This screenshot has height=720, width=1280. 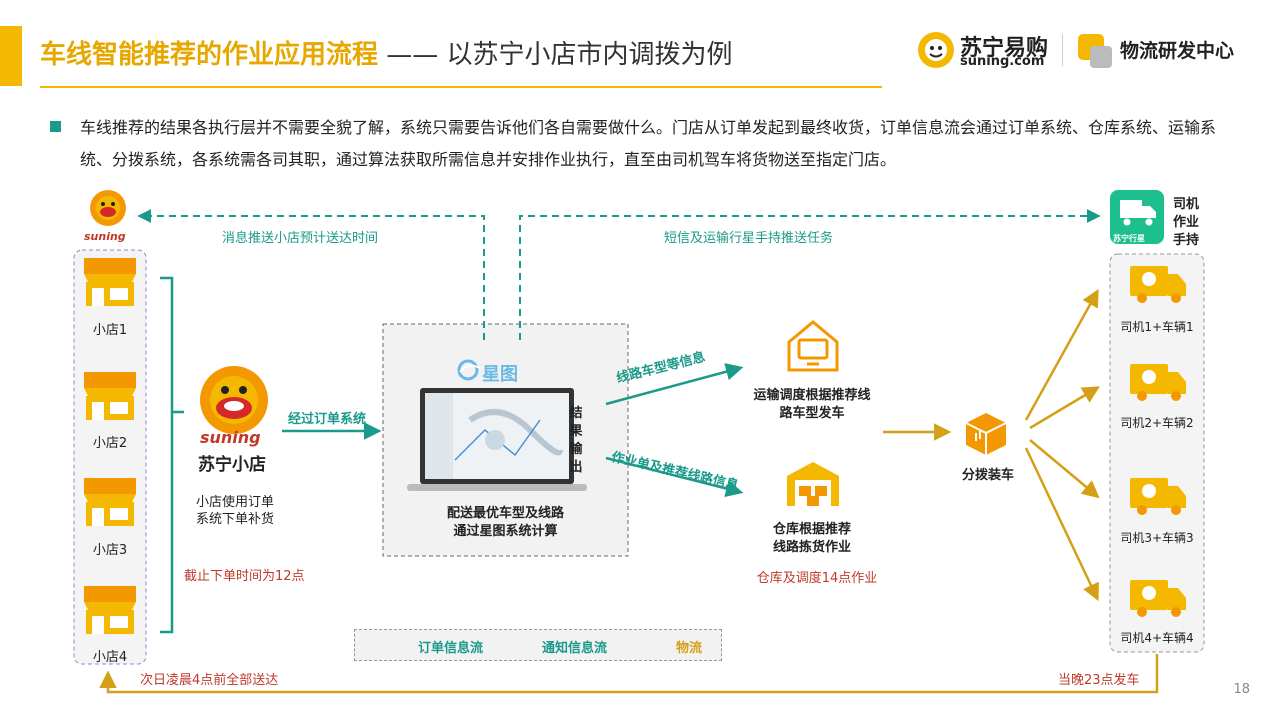 I want to click on system-desc-1: 配送最优车型及线路, so click(x=505, y=513).